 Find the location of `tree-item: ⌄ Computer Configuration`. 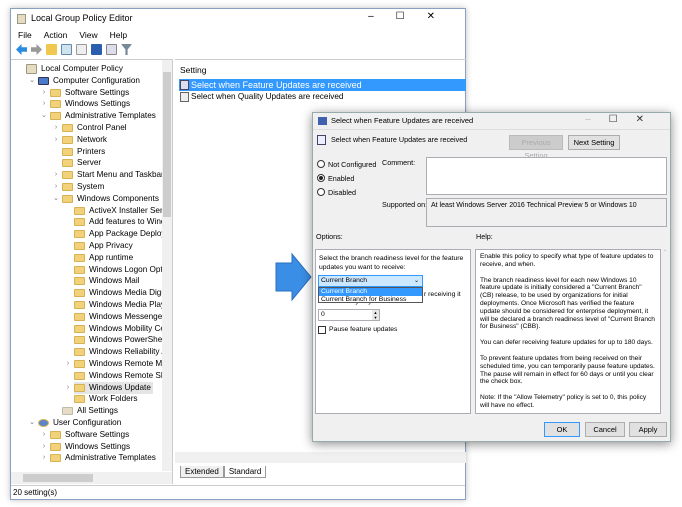

tree-item: ⌄ Computer Configuration is located at coordinates (85, 81).